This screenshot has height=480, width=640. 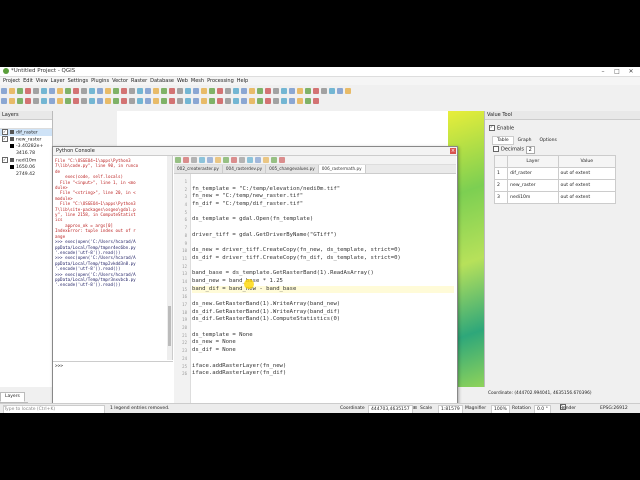 What do you see at coordinates (453, 151) in the screenshot?
I see `close-icon: ×` at bounding box center [453, 151].